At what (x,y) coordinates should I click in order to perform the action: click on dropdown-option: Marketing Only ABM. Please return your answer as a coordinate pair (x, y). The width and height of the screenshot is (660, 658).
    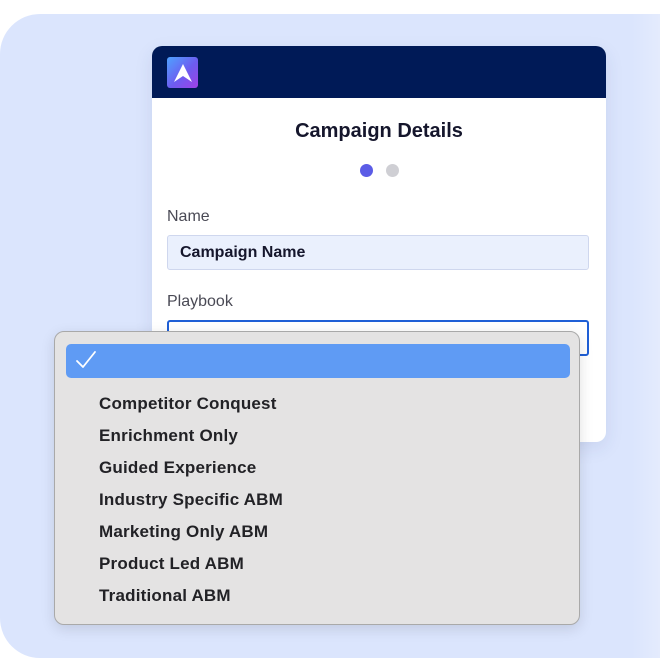
    Looking at the image, I should click on (183, 532).